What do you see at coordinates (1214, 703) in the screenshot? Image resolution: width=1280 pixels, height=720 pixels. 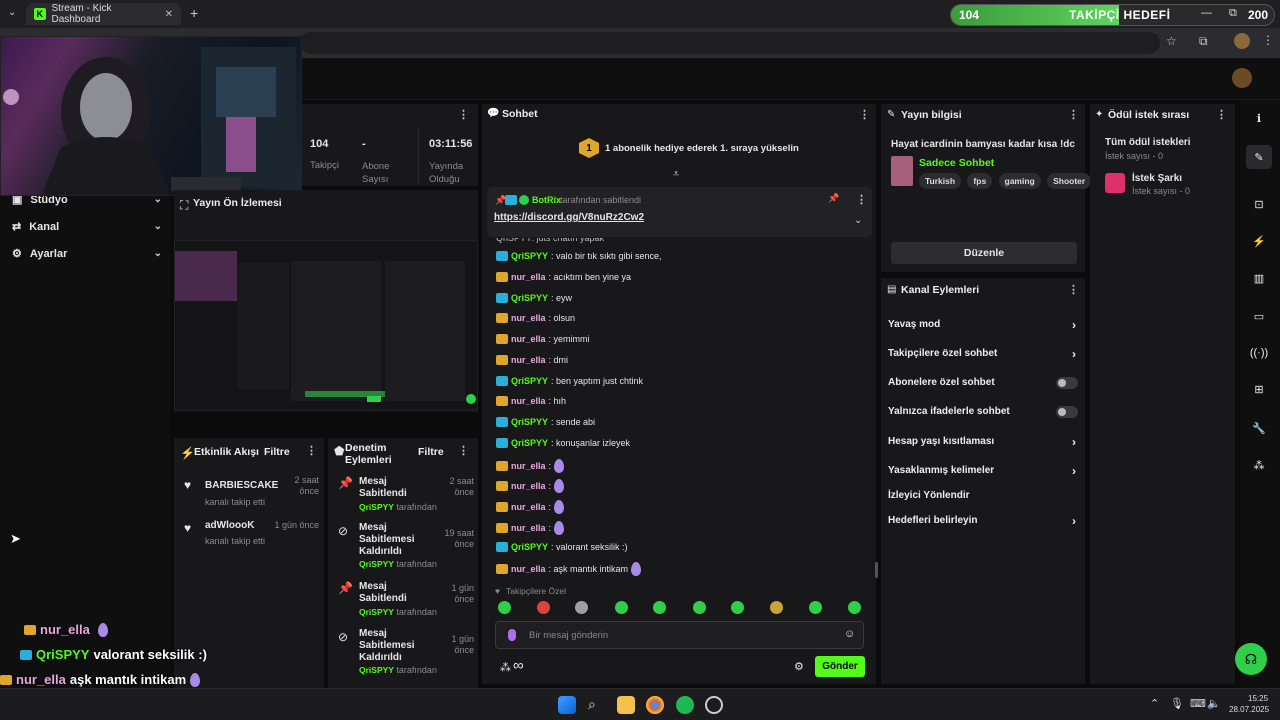 I see `volume-icon: 🔈` at bounding box center [1214, 703].